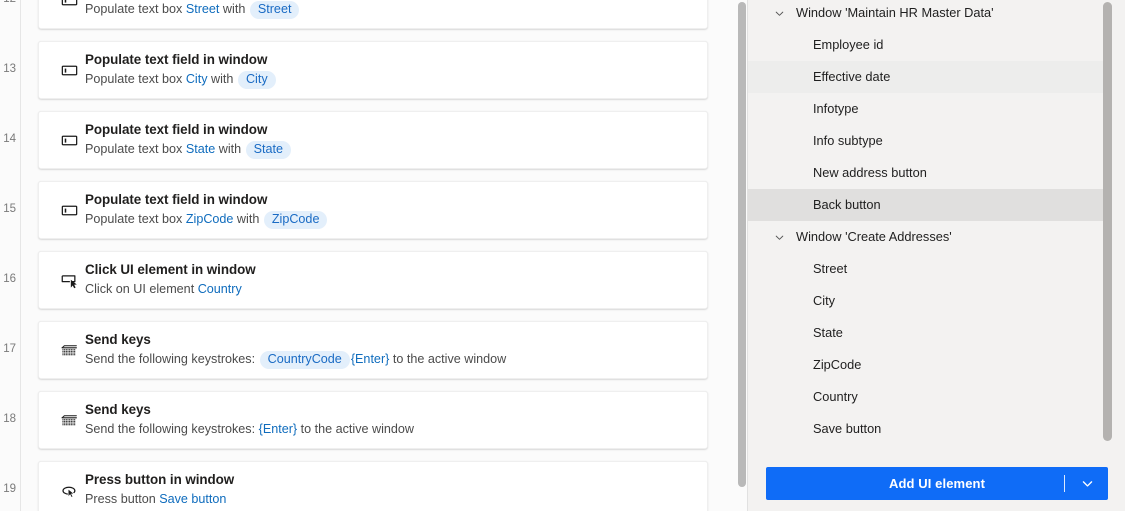  I want to click on tree-item-label: New address button, so click(870, 172).